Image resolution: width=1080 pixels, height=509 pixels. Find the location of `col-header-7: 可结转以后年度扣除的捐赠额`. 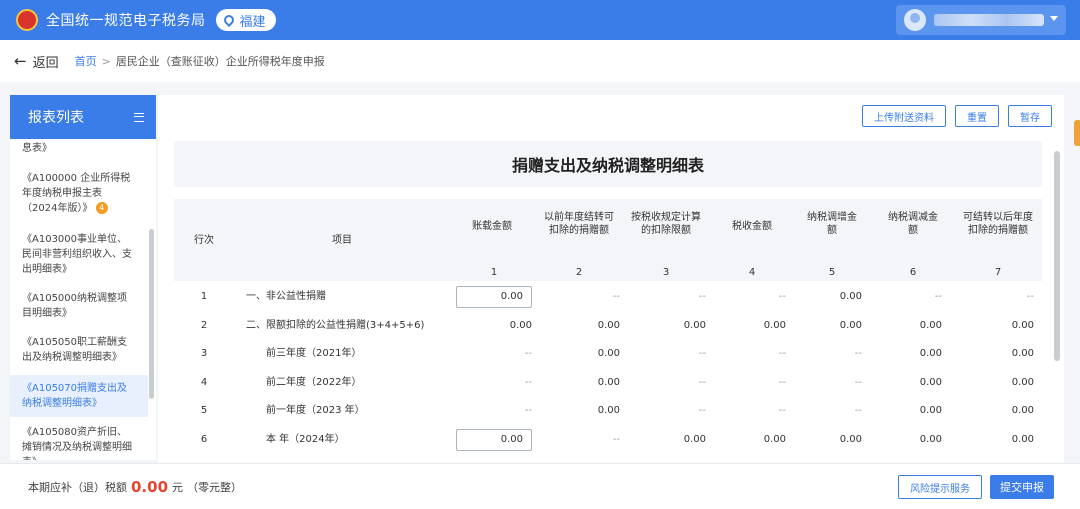

col-header-7: 可结转以后年度扣除的捐赠额 is located at coordinates (998, 224).